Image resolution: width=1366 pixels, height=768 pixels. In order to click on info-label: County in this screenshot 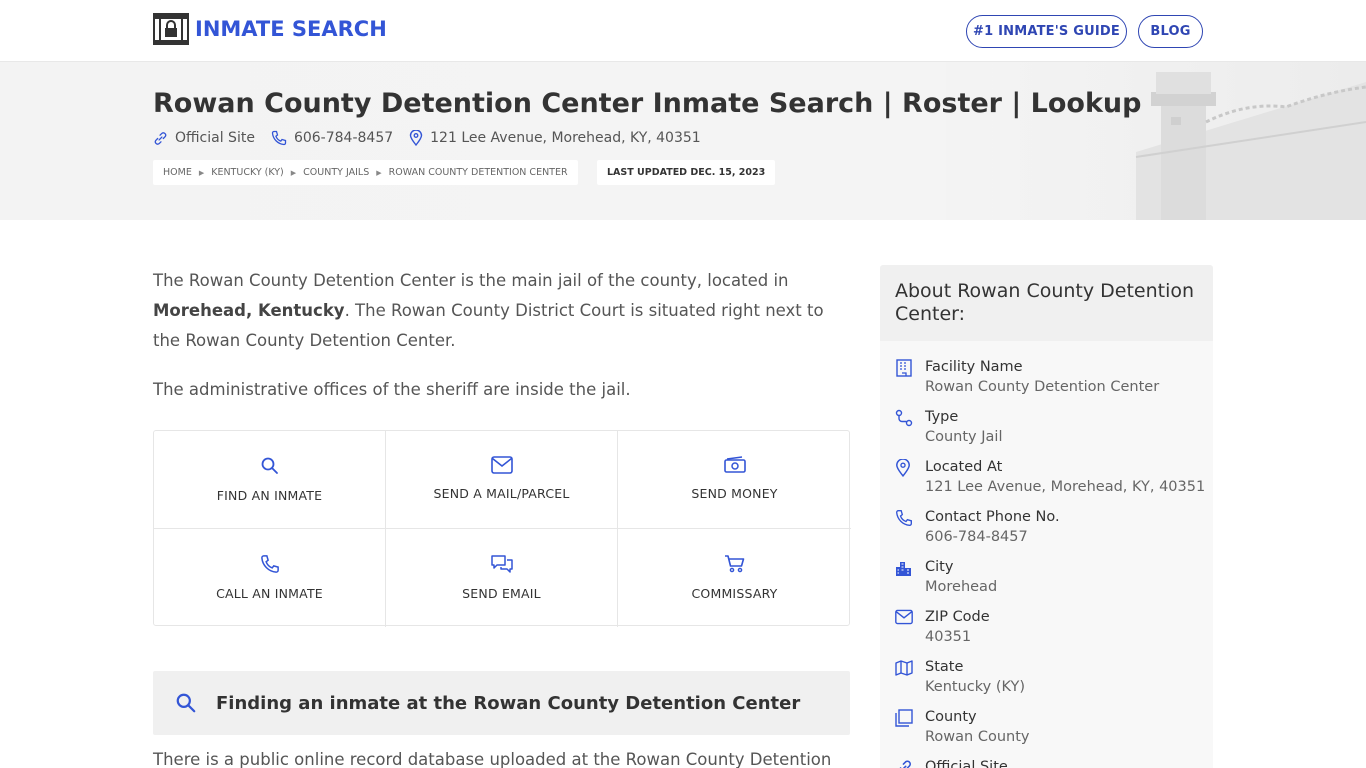, I will do `click(951, 717)`.